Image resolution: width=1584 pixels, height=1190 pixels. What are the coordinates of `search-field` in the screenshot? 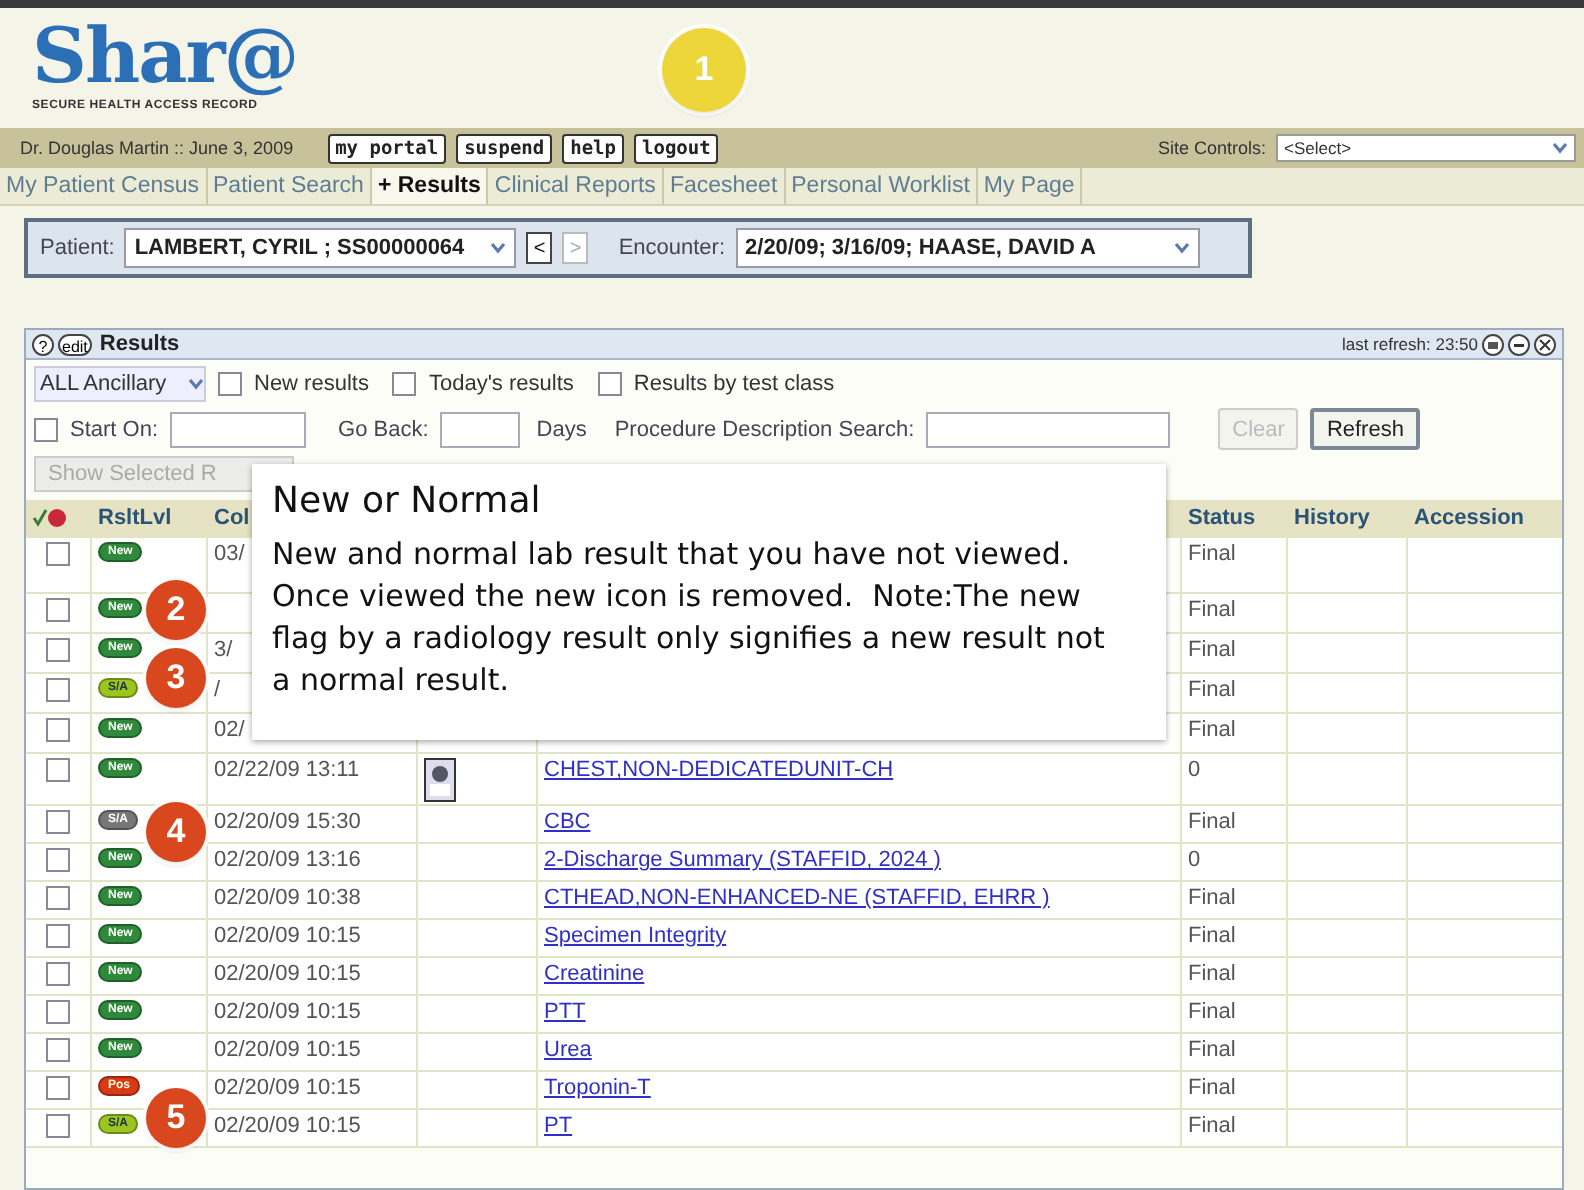 It's located at (1048, 429).